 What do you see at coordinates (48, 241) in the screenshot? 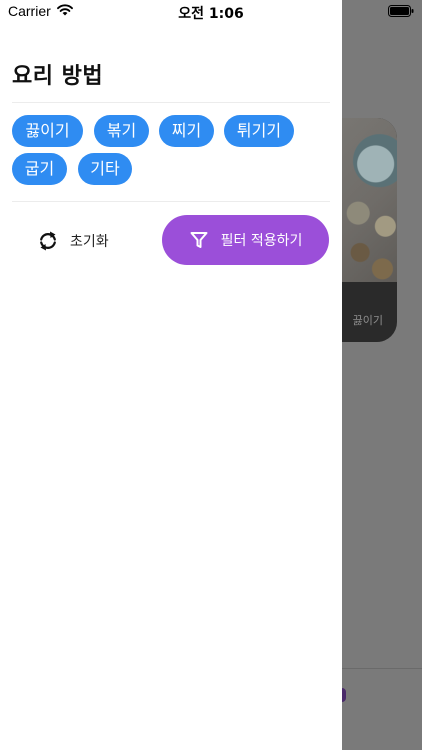
I see `refresh-icon` at bounding box center [48, 241].